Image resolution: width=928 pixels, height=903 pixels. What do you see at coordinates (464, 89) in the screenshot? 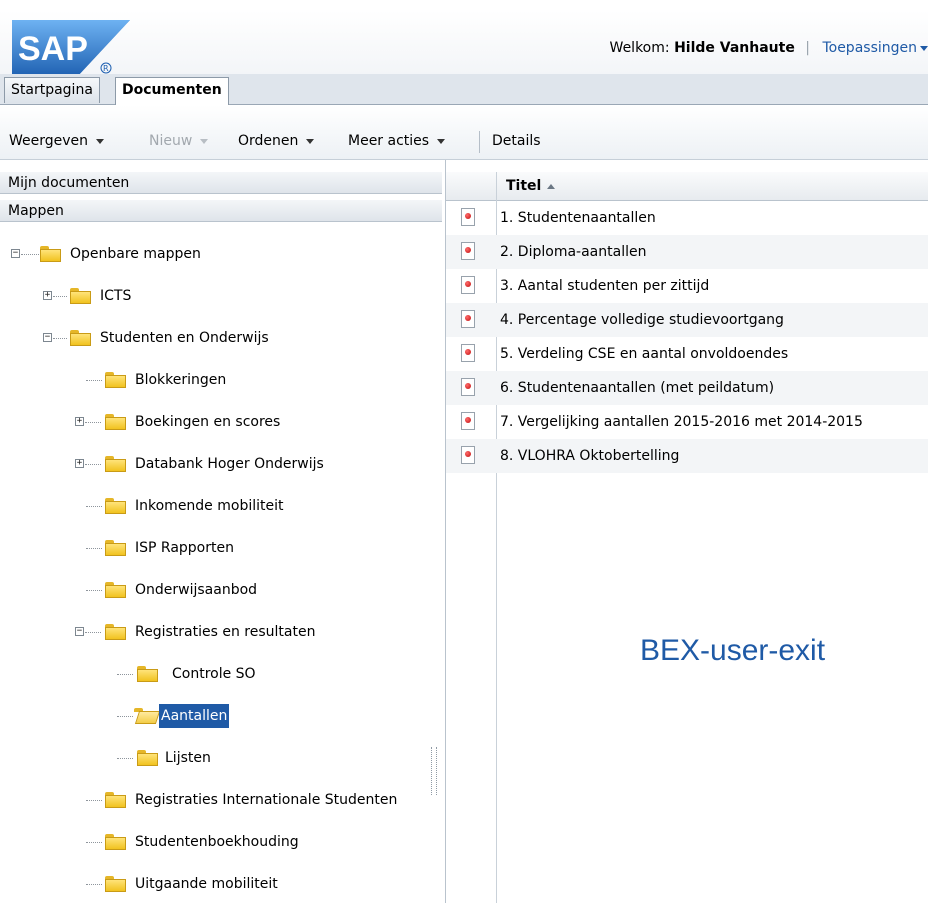
I see `tab-bar: Startpagina Documenten` at bounding box center [464, 89].